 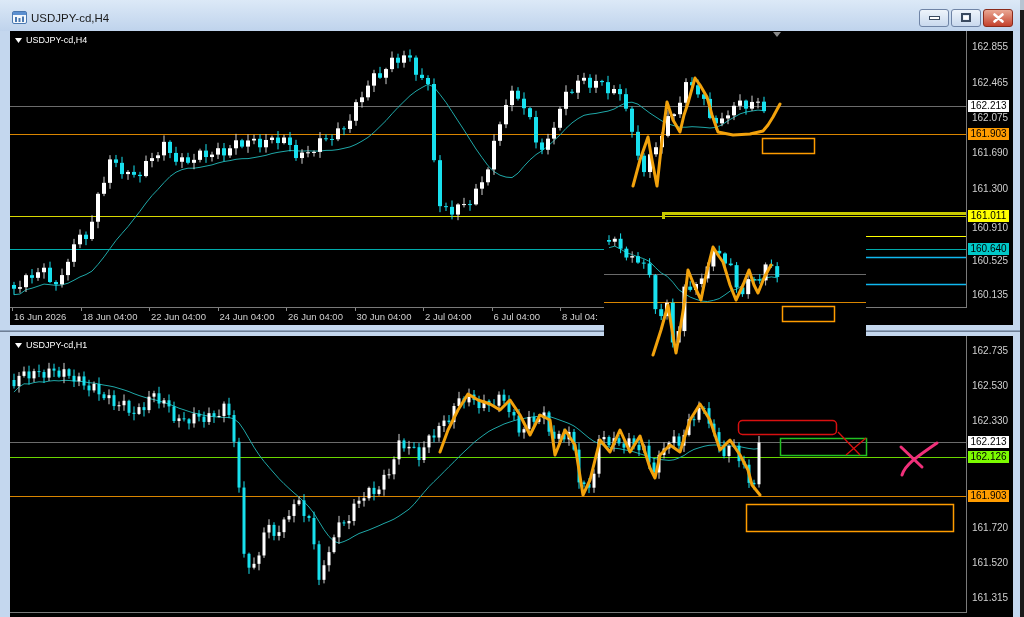 I want to click on time-axis-label: 2 Jul 04:00, so click(x=447, y=315).